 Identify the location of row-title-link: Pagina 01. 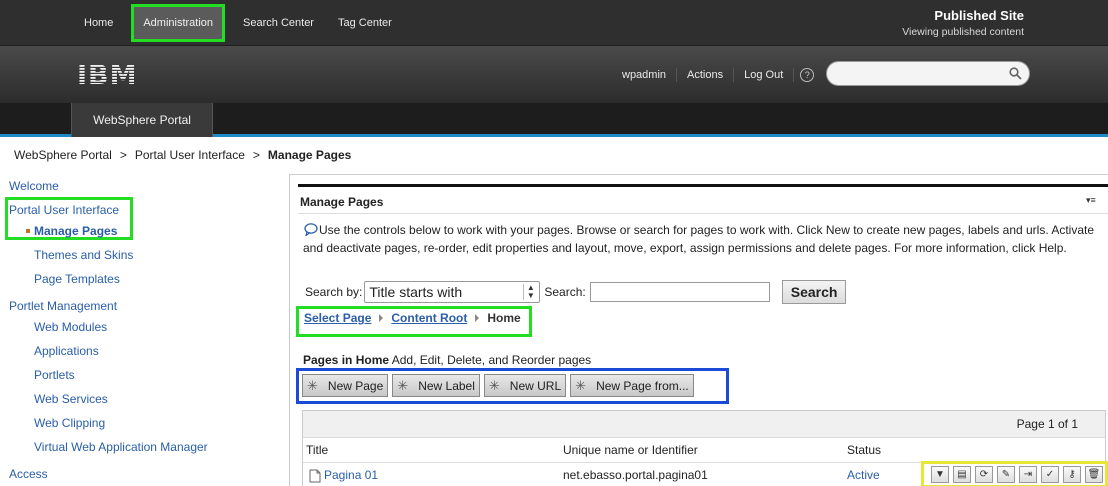
(351, 475).